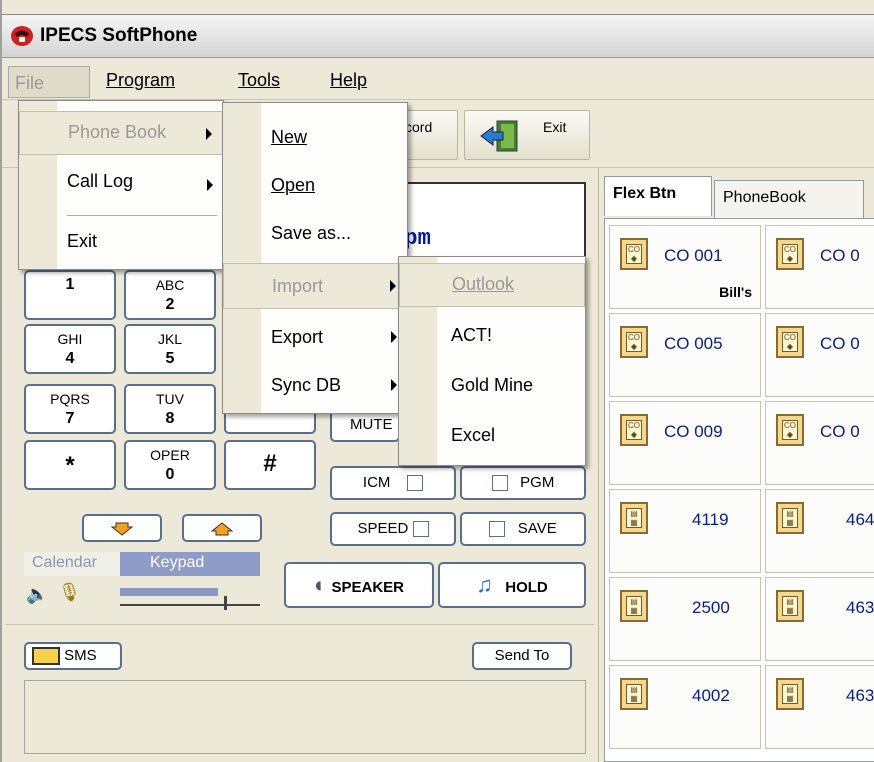 This screenshot has width=874, height=762. I want to click on key-0-digit: 0, so click(170, 474).